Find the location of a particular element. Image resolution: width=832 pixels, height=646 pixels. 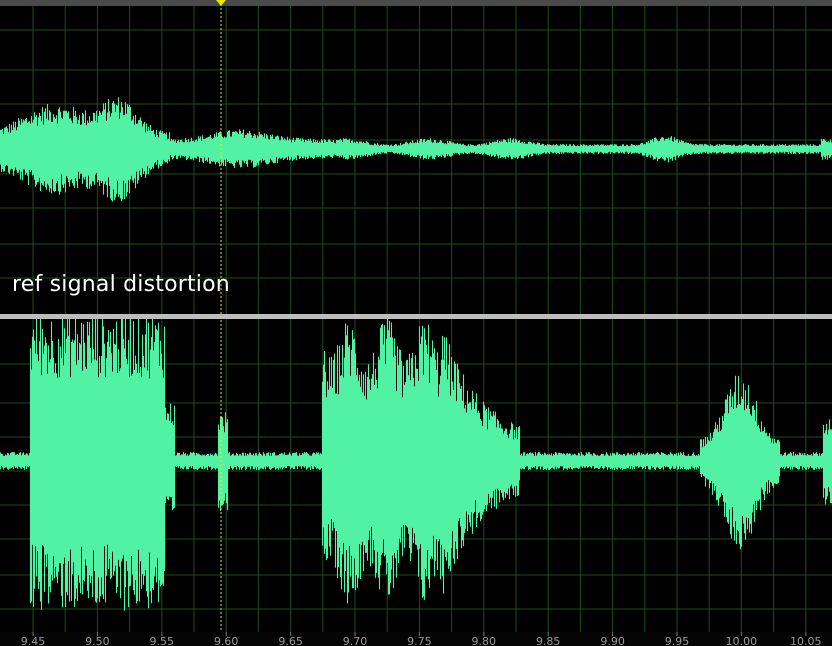

ruler-tick-label: 9.90 is located at coordinates (612, 640).